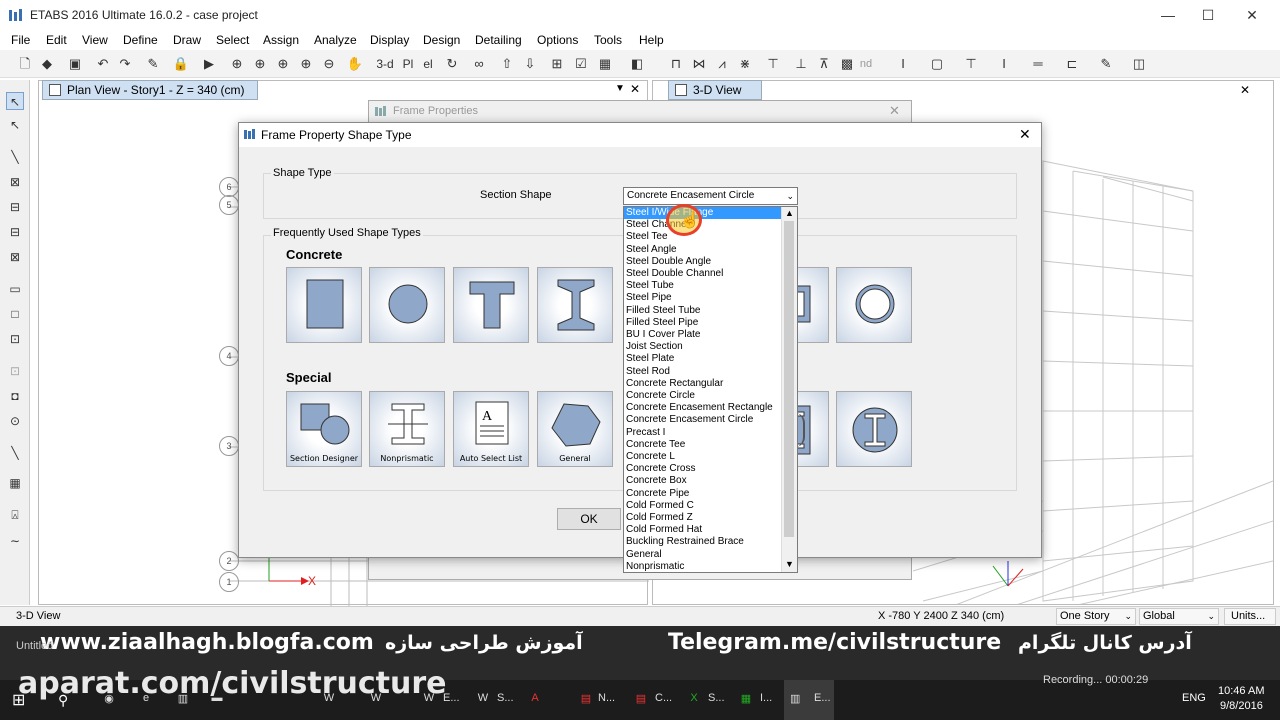 This screenshot has width=1280, height=720. What do you see at coordinates (1038, 64) in the screenshot?
I see `wall-icon: ═` at bounding box center [1038, 64].